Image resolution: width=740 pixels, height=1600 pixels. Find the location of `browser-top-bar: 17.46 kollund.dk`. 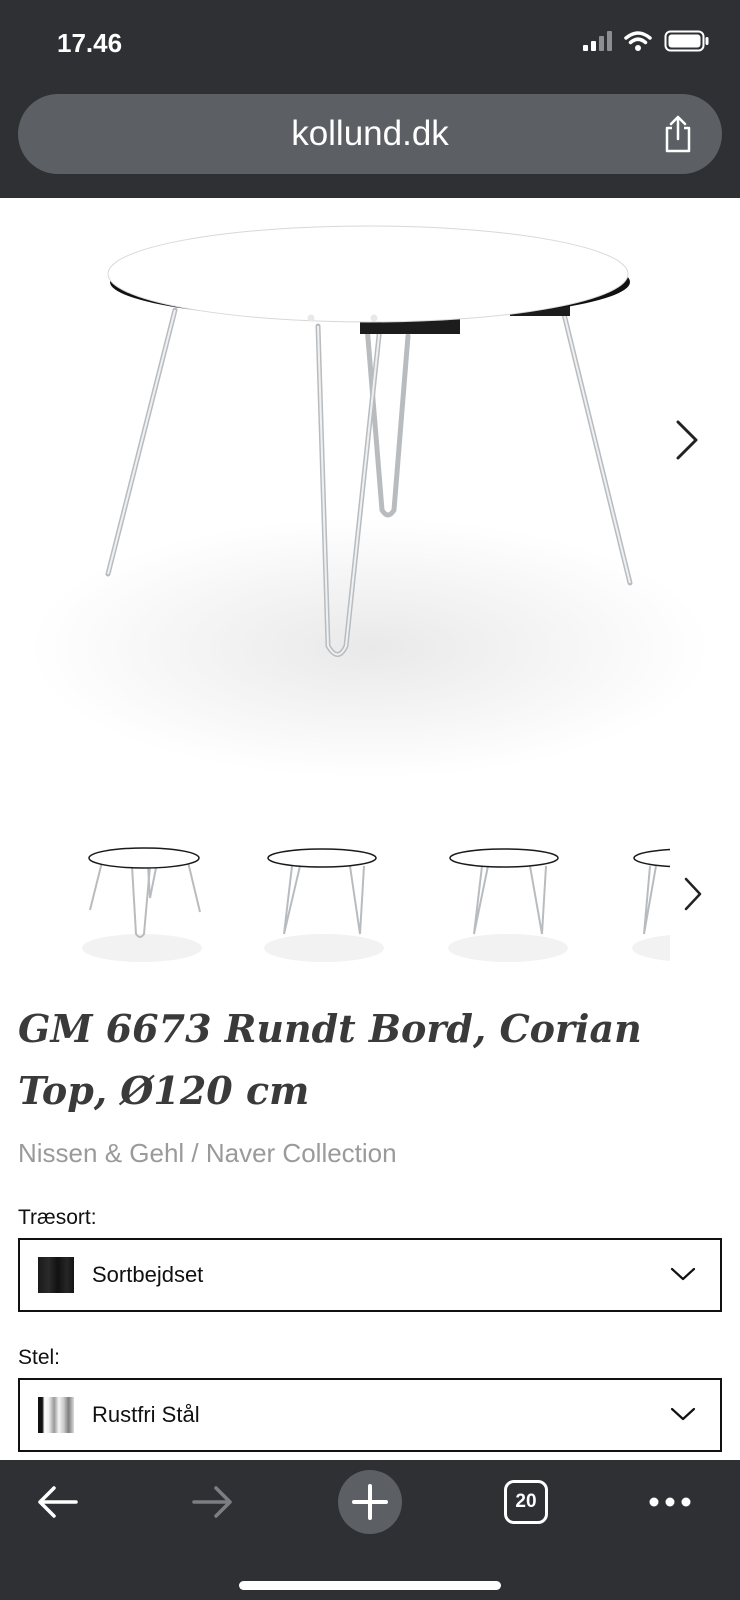

browser-top-bar: 17.46 kollund.dk is located at coordinates (370, 99).